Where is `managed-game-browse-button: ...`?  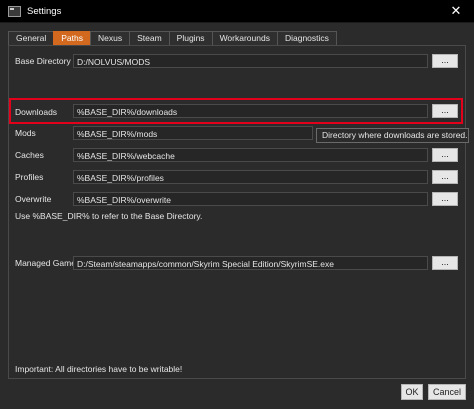 managed-game-browse-button: ... is located at coordinates (445, 263).